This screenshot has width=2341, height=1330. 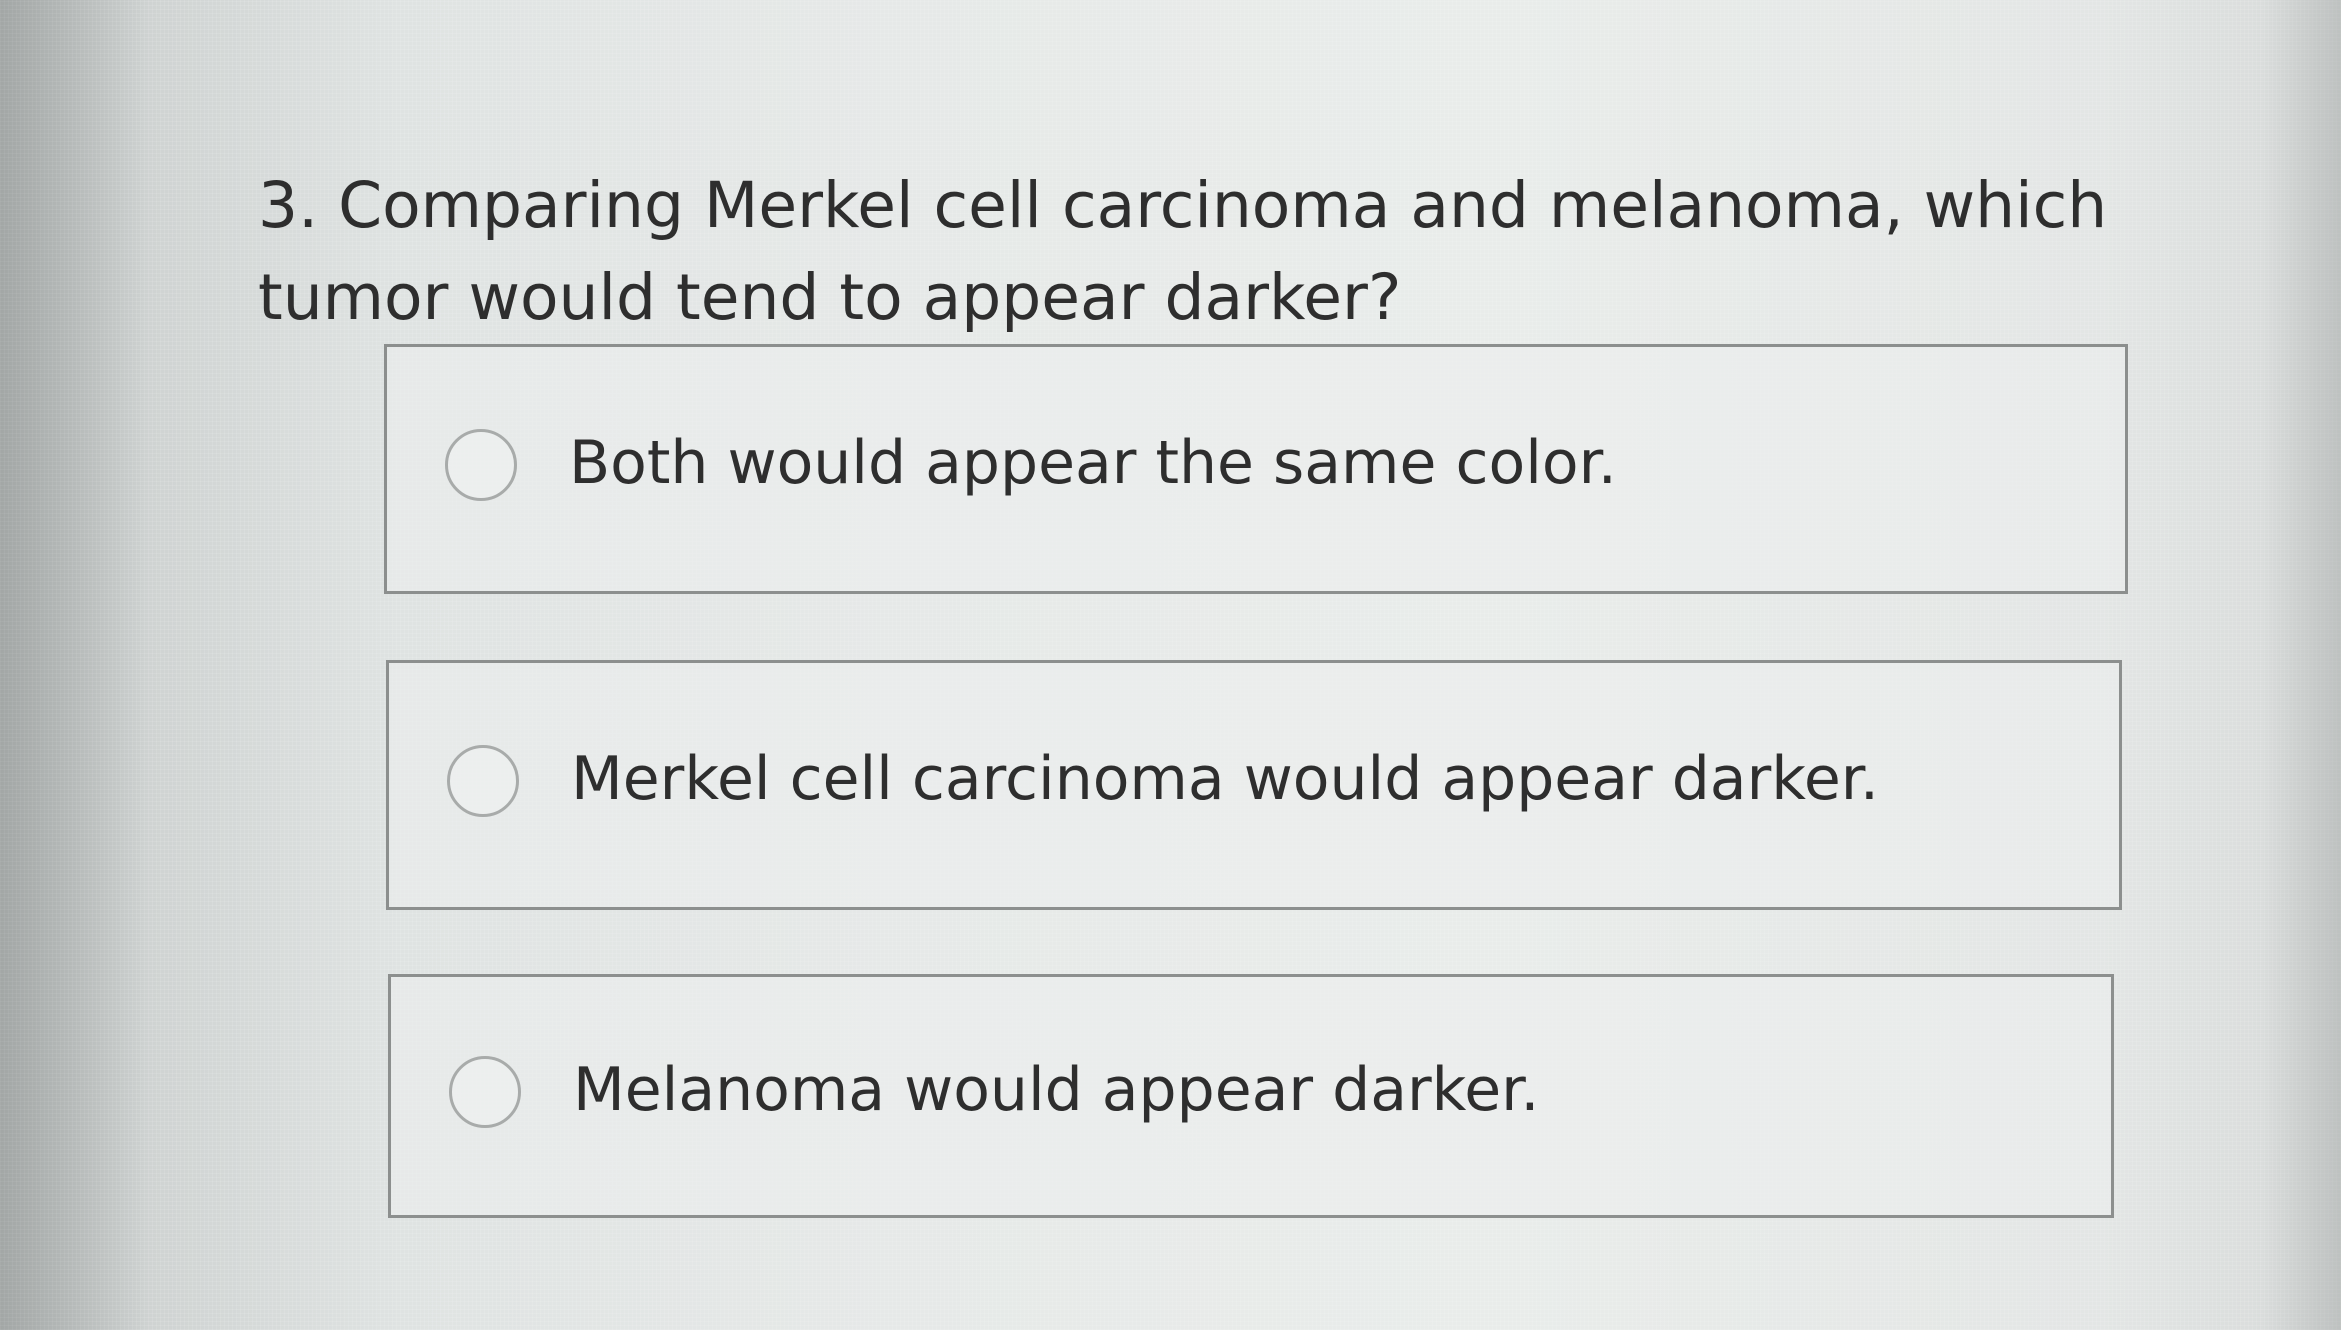 I want to click on answer-option-label: Both would appear the same color., so click(x=1093, y=463).